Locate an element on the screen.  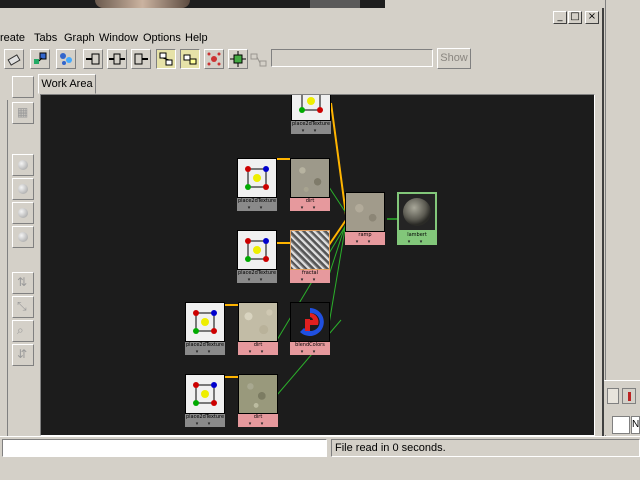
output-connections-icon is located at coordinates (141, 59).